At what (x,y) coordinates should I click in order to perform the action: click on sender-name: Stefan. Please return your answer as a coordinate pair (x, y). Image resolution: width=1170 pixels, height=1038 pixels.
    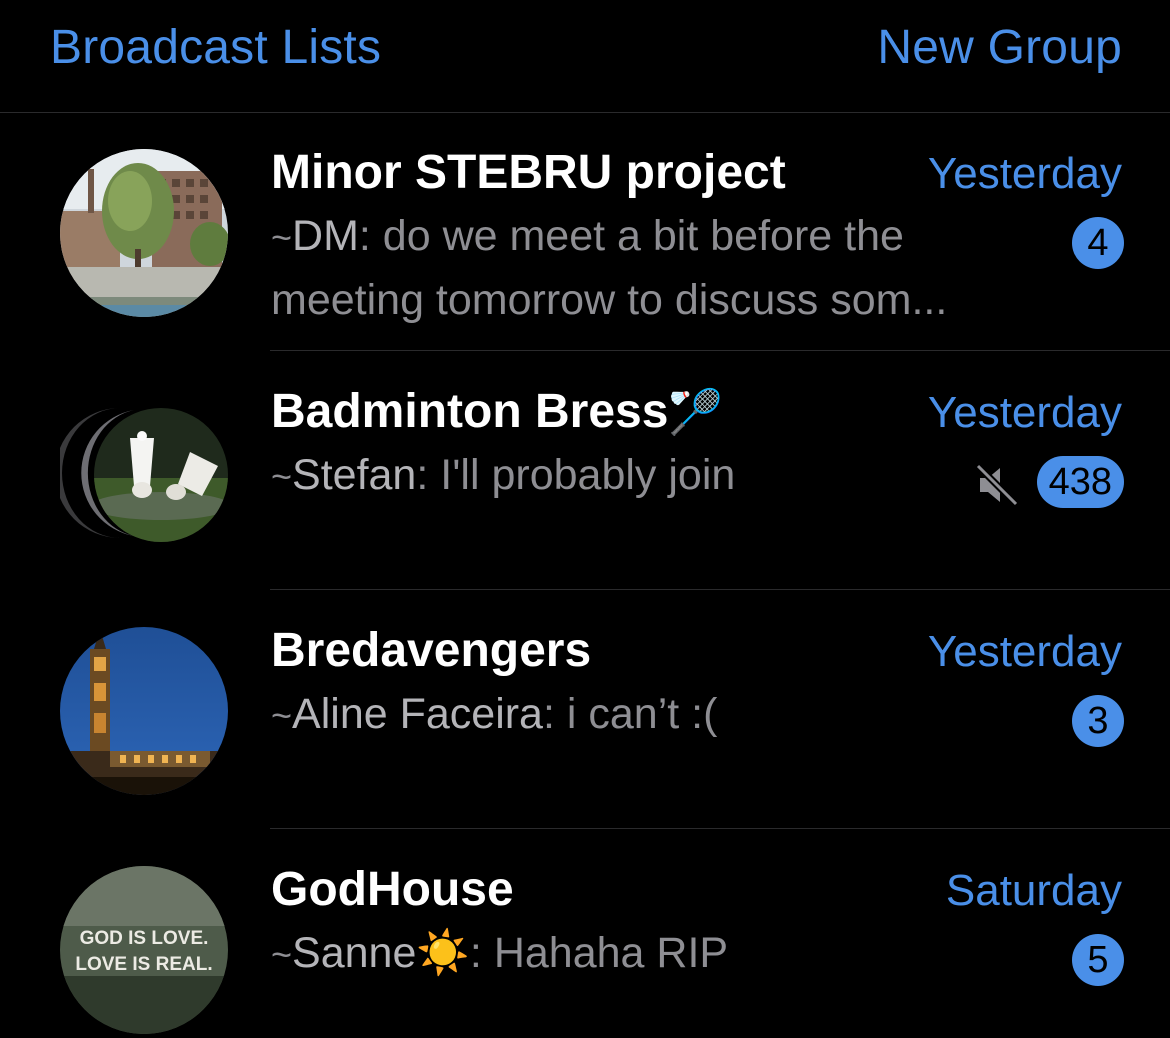
    Looking at the image, I should click on (354, 475).